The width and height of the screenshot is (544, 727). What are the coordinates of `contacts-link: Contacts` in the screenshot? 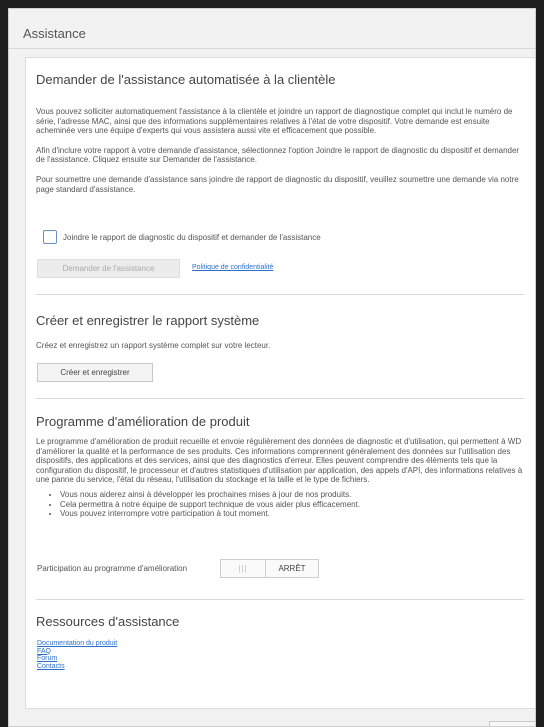 It's located at (77, 667).